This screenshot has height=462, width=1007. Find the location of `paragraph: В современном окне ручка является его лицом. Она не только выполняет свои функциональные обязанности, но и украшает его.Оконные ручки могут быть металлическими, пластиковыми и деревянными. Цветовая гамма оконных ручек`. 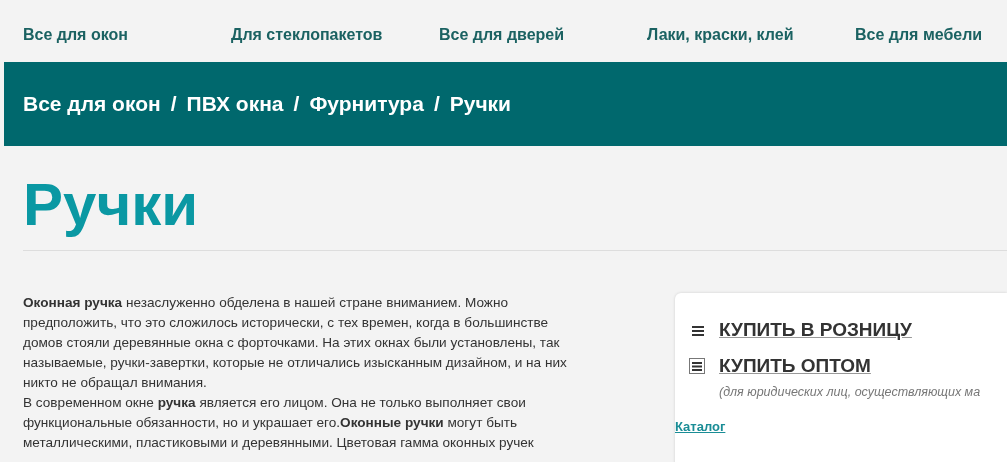

paragraph: В современном окне ручка является его лицом. Она не только выполняет свои функциональные обязанности, но и украшает его.Оконные ручки могут быть металлическими, пластиковыми и деревянными. Цветовая гамма оконных ручек is located at coordinates (279, 423).